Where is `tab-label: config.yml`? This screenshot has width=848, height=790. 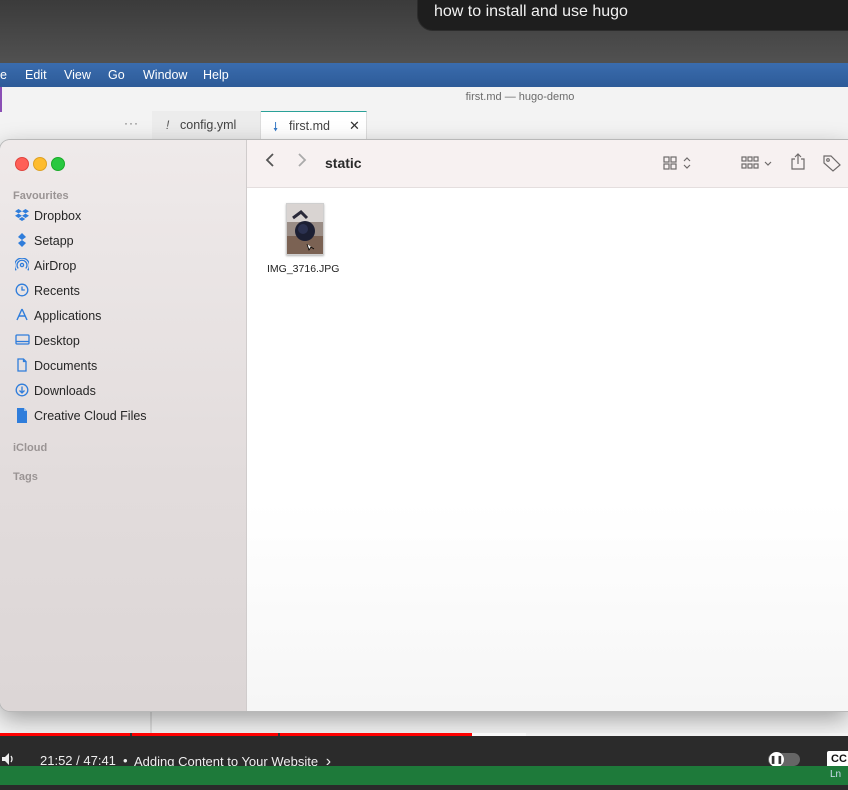 tab-label: config.yml is located at coordinates (208, 125).